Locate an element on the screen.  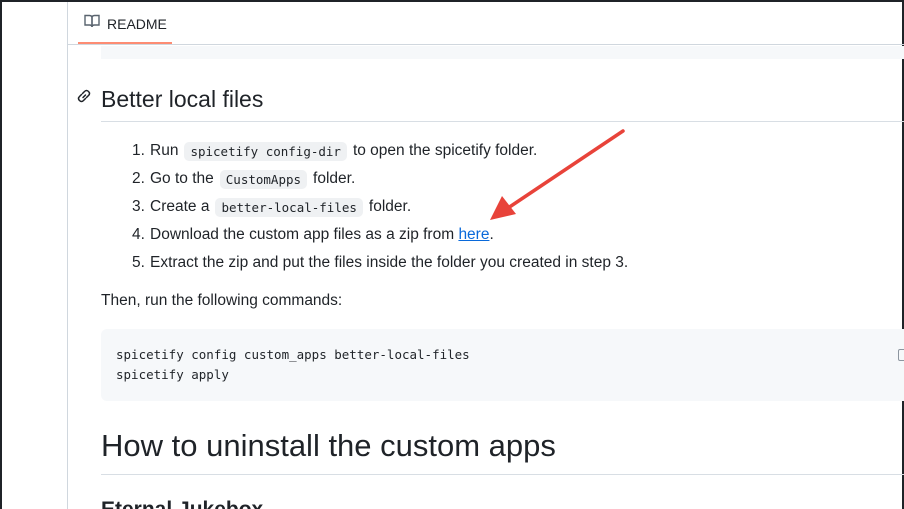
code-block-bottom-edge is located at coordinates (502, 52).